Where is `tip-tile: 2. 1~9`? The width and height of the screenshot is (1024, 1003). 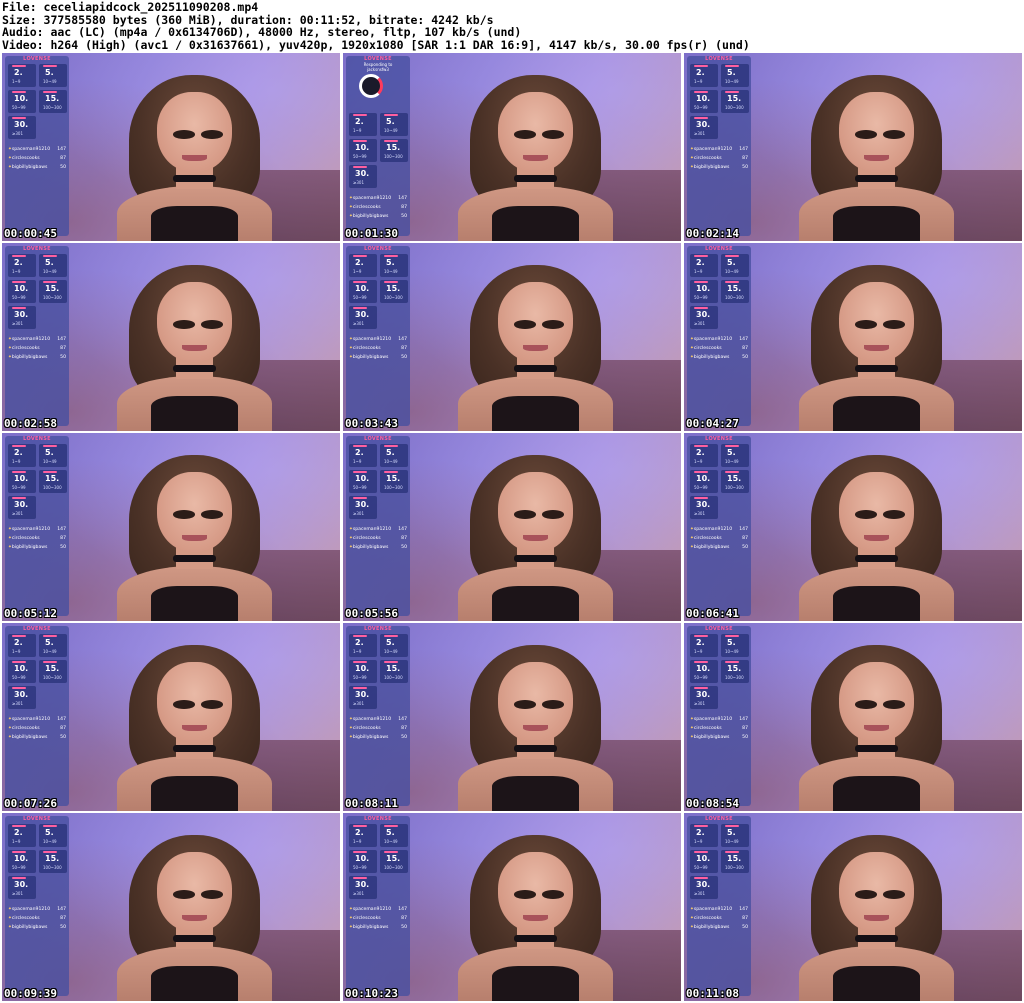 tip-tile: 2. 1~9 is located at coordinates (22, 645).